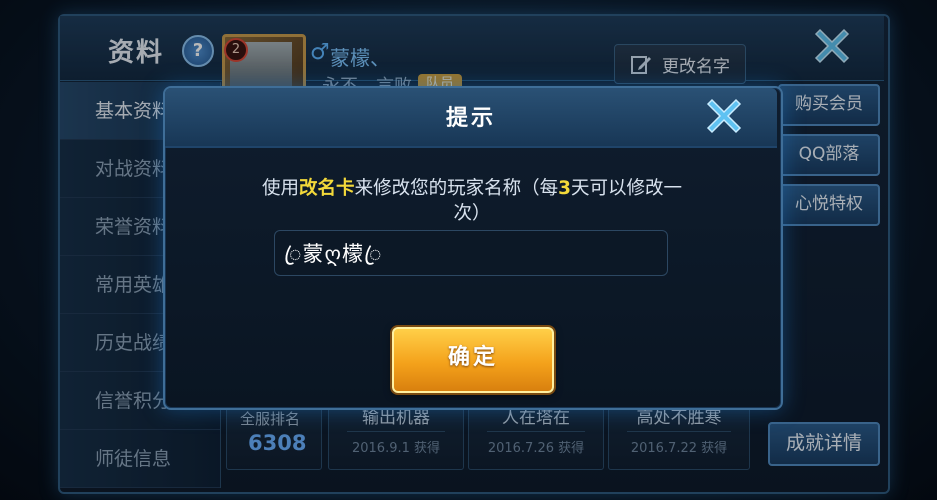 The width and height of the screenshot is (937, 500). Describe the element at coordinates (472, 201) in the screenshot. I see `dialog-message: 使用改名卡来修改您的玩家名称（每3天可以修改一次）` at that location.